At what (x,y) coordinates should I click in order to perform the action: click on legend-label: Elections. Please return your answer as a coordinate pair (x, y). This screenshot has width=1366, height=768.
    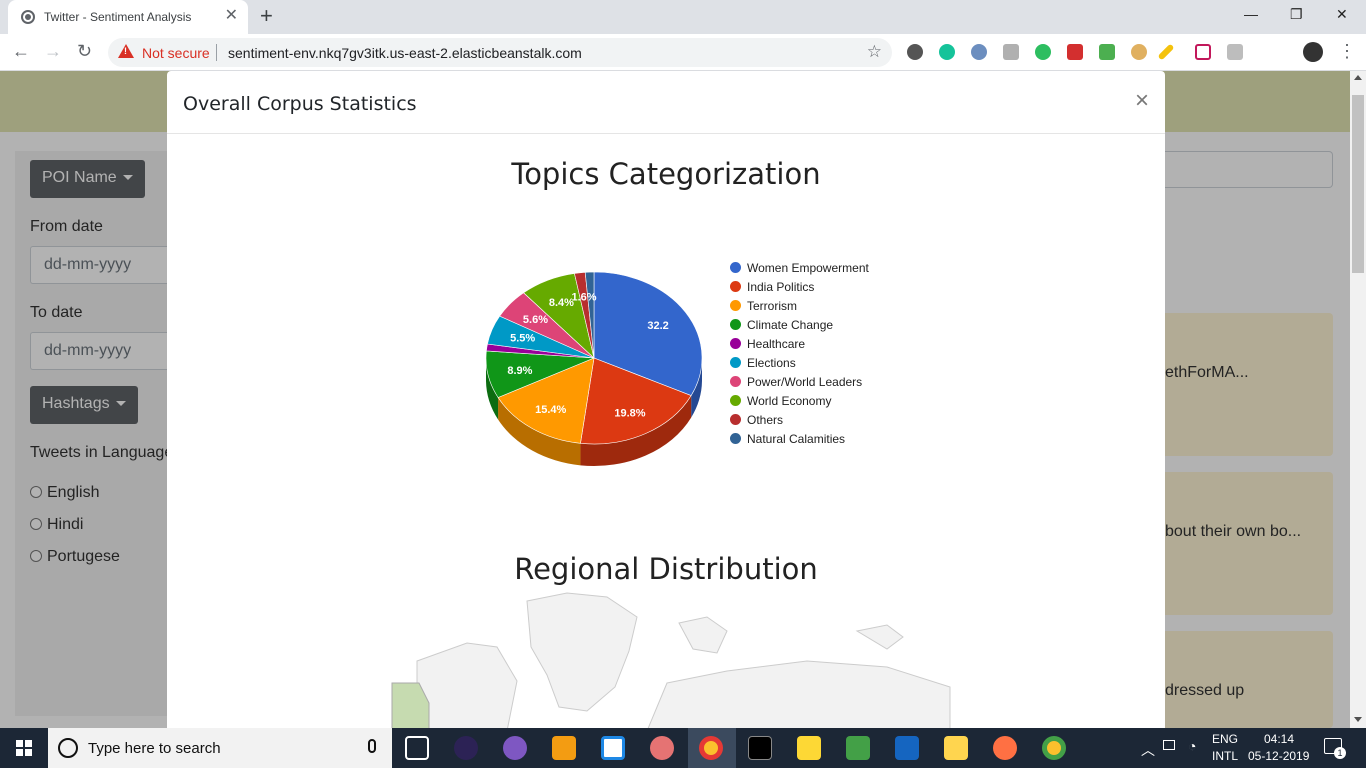
    Looking at the image, I should click on (771, 363).